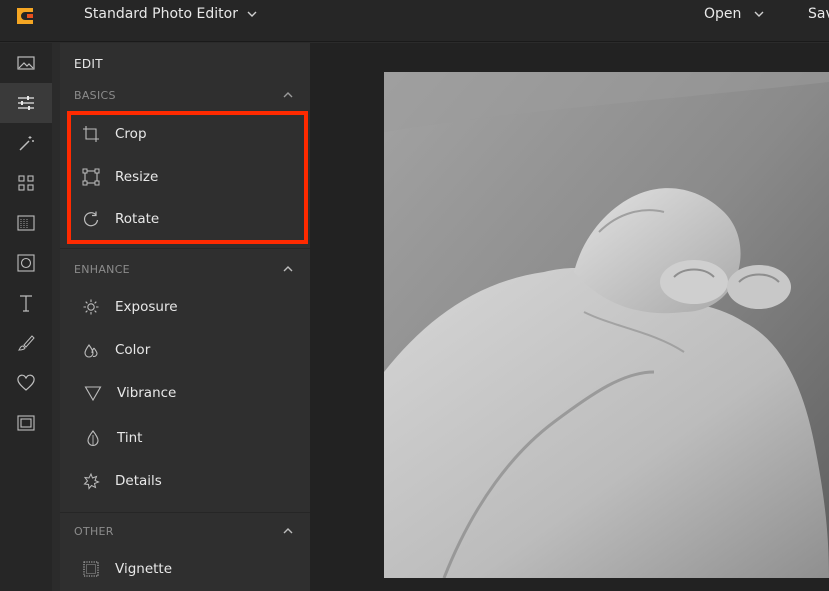  I want to click on app-logo-icon, so click(25, 16).